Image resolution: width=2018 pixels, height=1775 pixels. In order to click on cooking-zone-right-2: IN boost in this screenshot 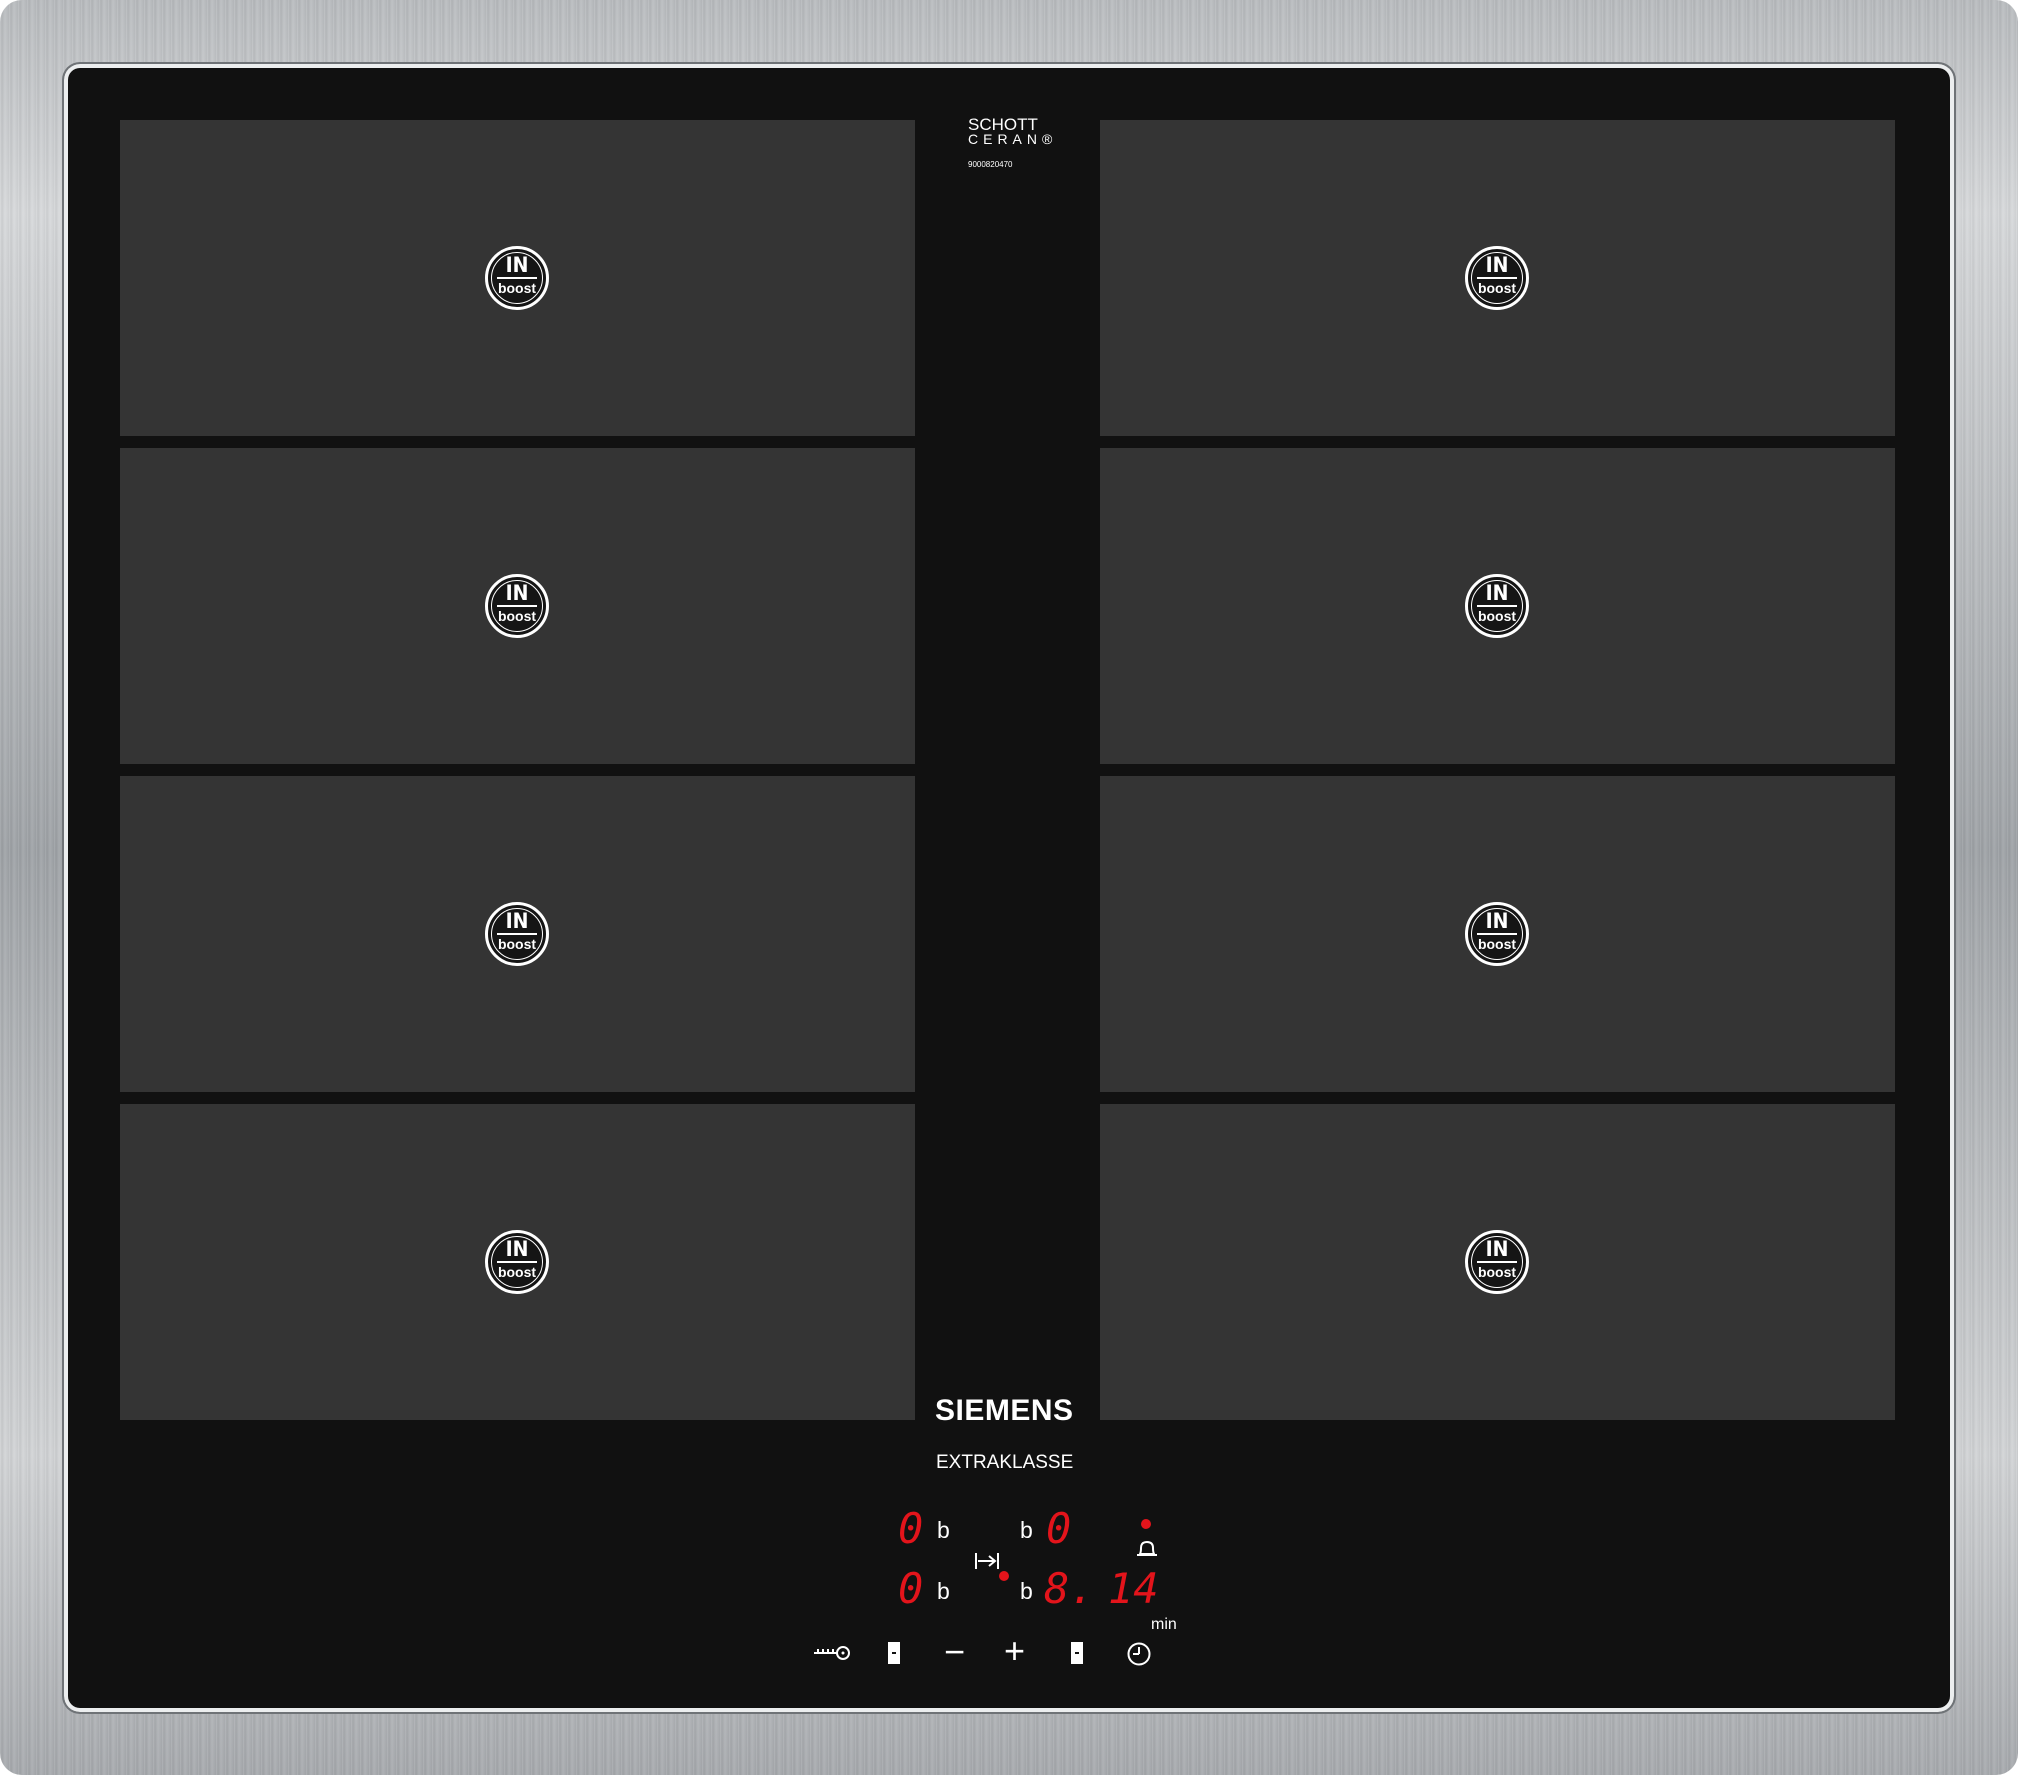, I will do `click(1497, 606)`.